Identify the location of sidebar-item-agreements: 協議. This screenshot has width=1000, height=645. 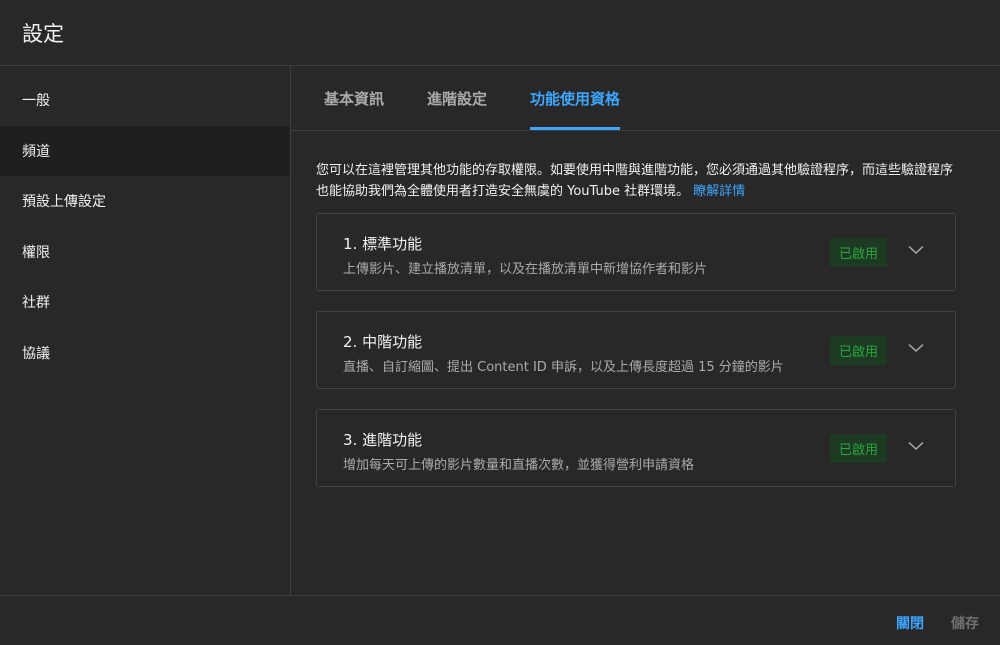
(145, 353).